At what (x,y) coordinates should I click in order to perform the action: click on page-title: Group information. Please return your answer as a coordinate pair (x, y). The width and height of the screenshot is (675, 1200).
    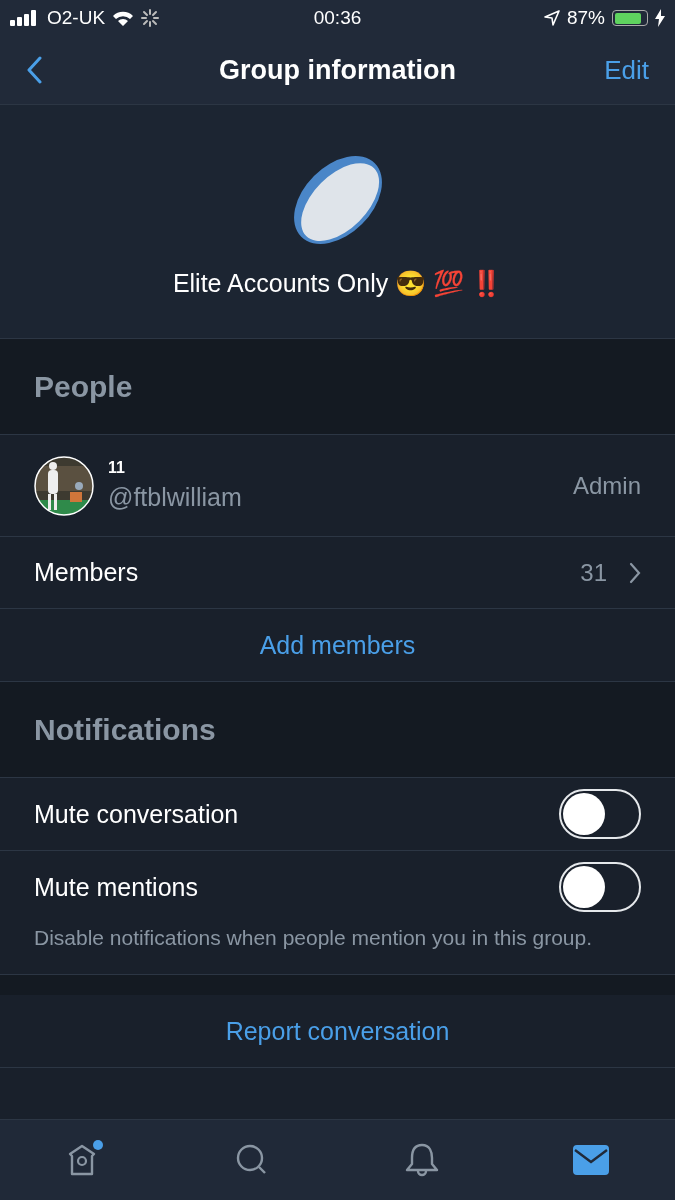
    Looking at the image, I should click on (337, 70).